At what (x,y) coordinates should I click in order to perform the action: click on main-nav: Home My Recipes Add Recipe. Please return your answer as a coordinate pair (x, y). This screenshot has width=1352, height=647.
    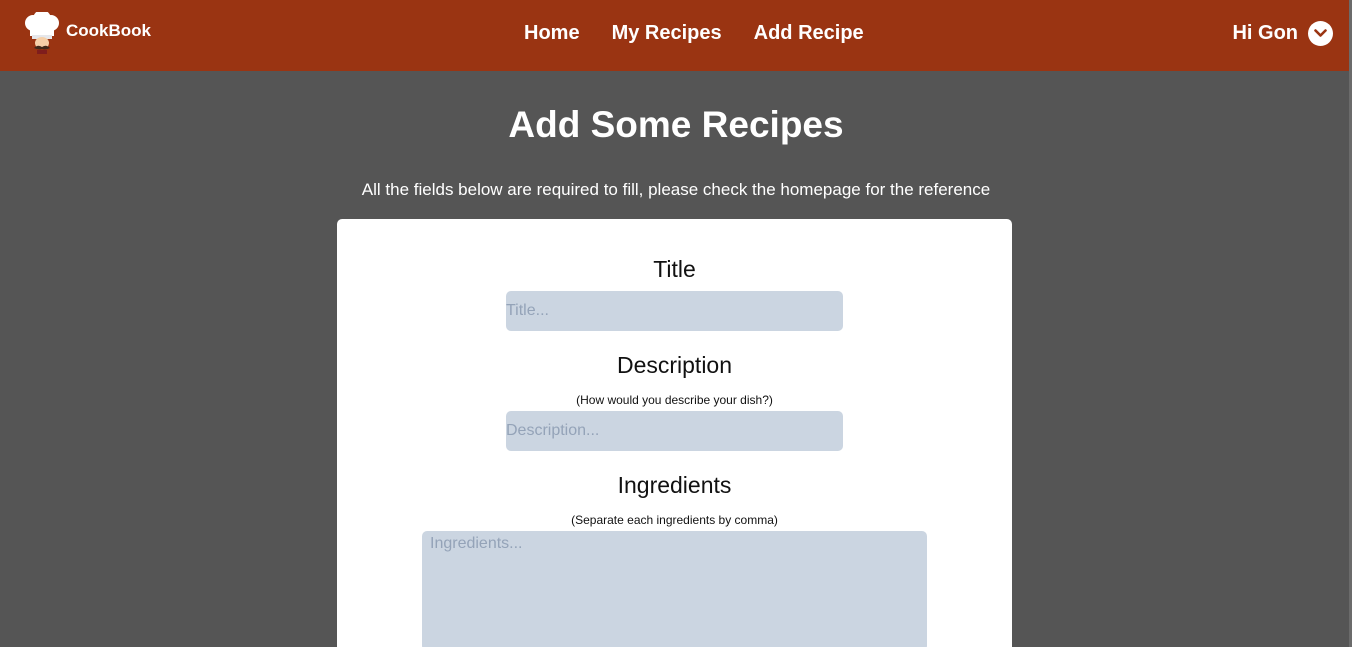
    Looking at the image, I should click on (694, 33).